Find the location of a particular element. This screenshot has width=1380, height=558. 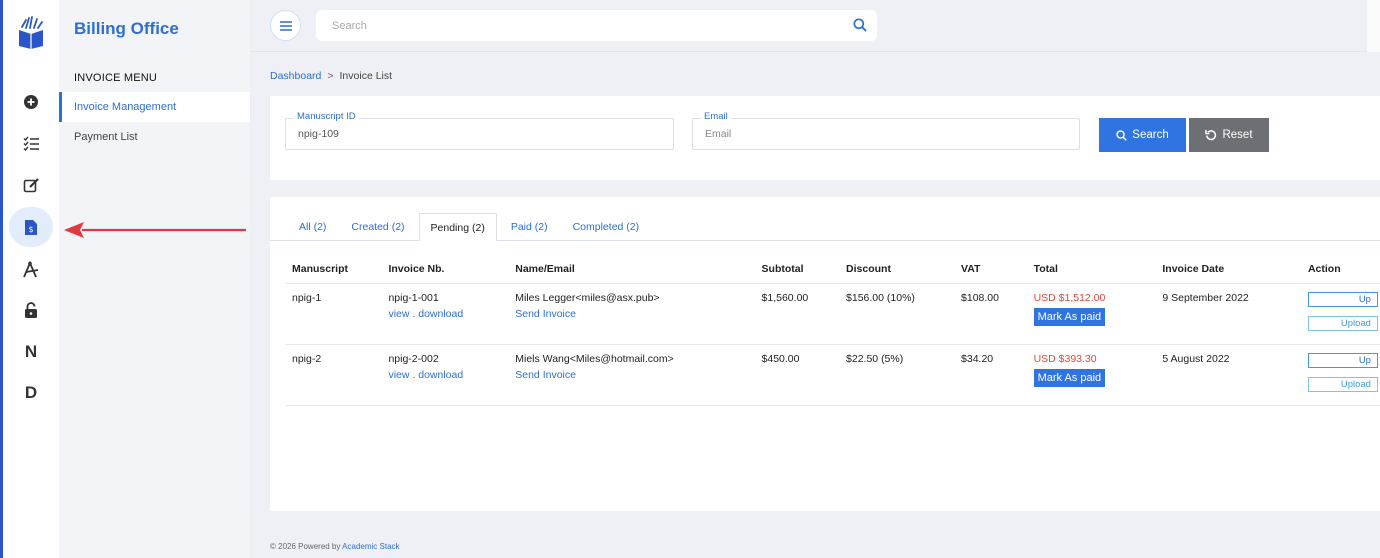

cell-discount: $156.00 (10%) is located at coordinates (898, 314).